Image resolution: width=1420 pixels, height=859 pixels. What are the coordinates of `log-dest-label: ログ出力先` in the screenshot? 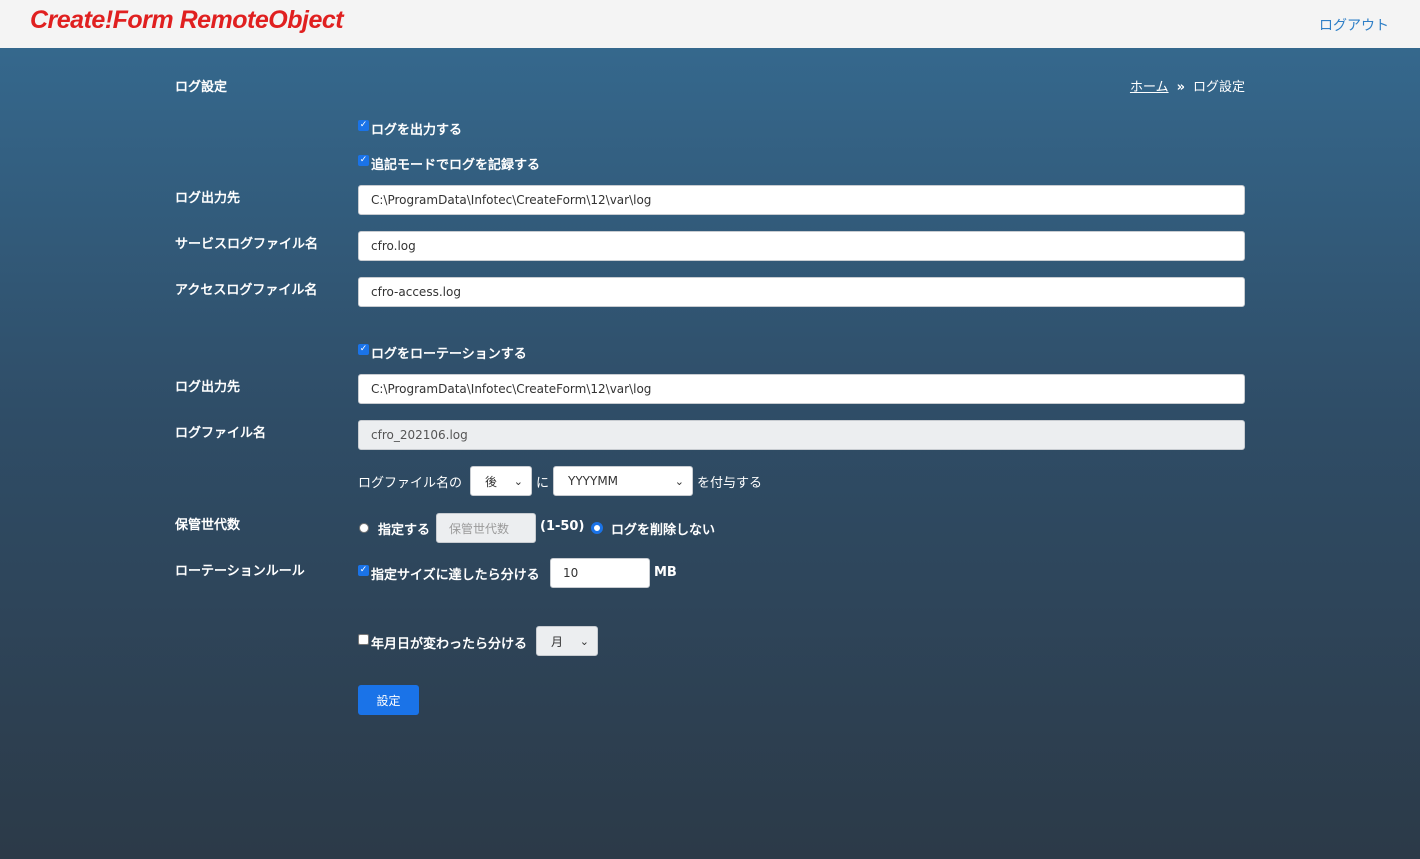 It's located at (208, 198).